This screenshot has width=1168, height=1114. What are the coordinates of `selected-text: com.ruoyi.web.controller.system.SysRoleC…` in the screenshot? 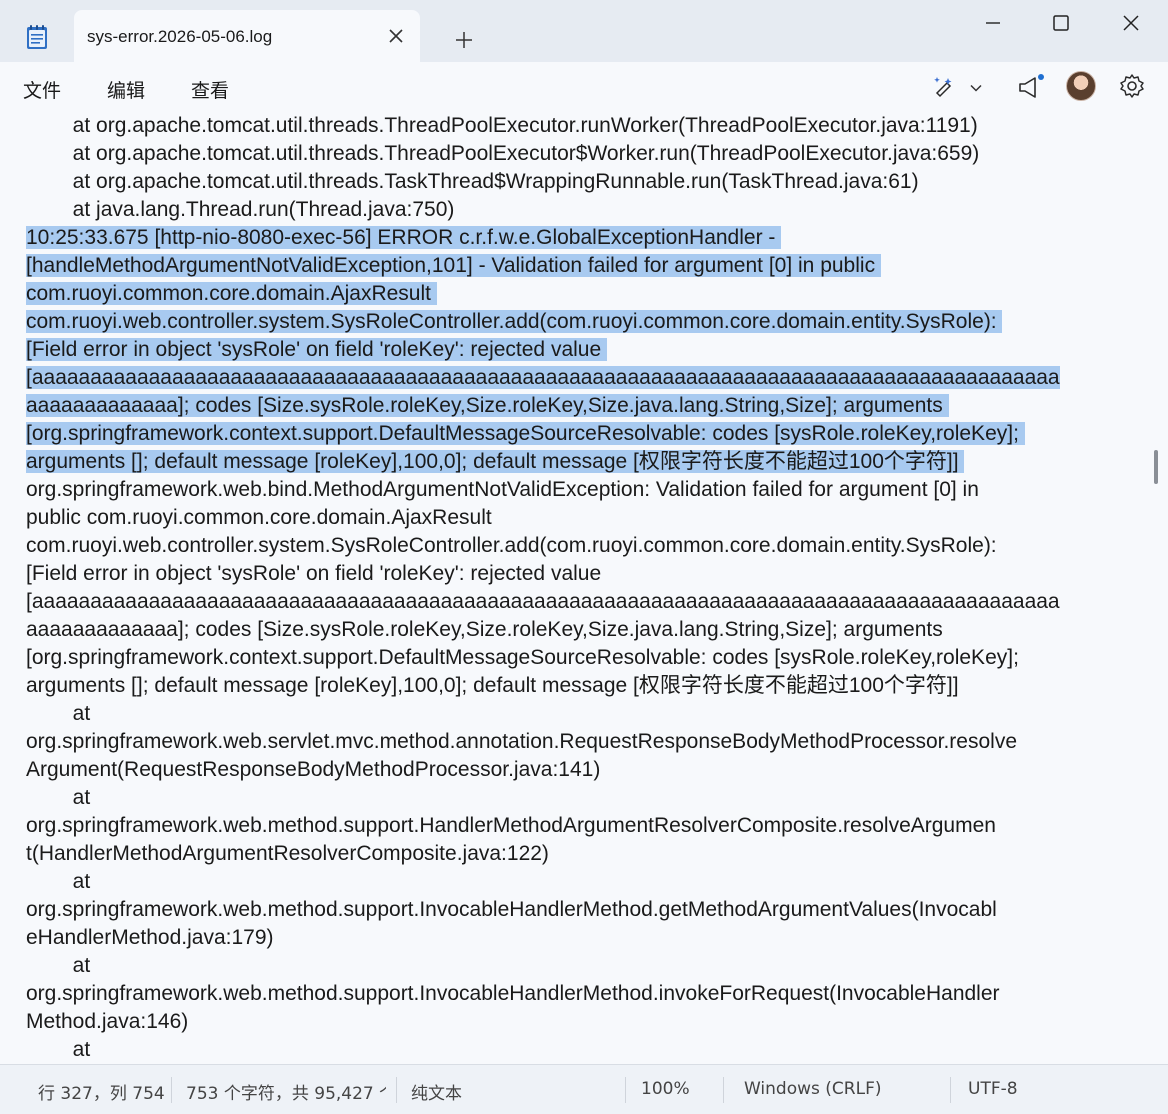 It's located at (514, 321).